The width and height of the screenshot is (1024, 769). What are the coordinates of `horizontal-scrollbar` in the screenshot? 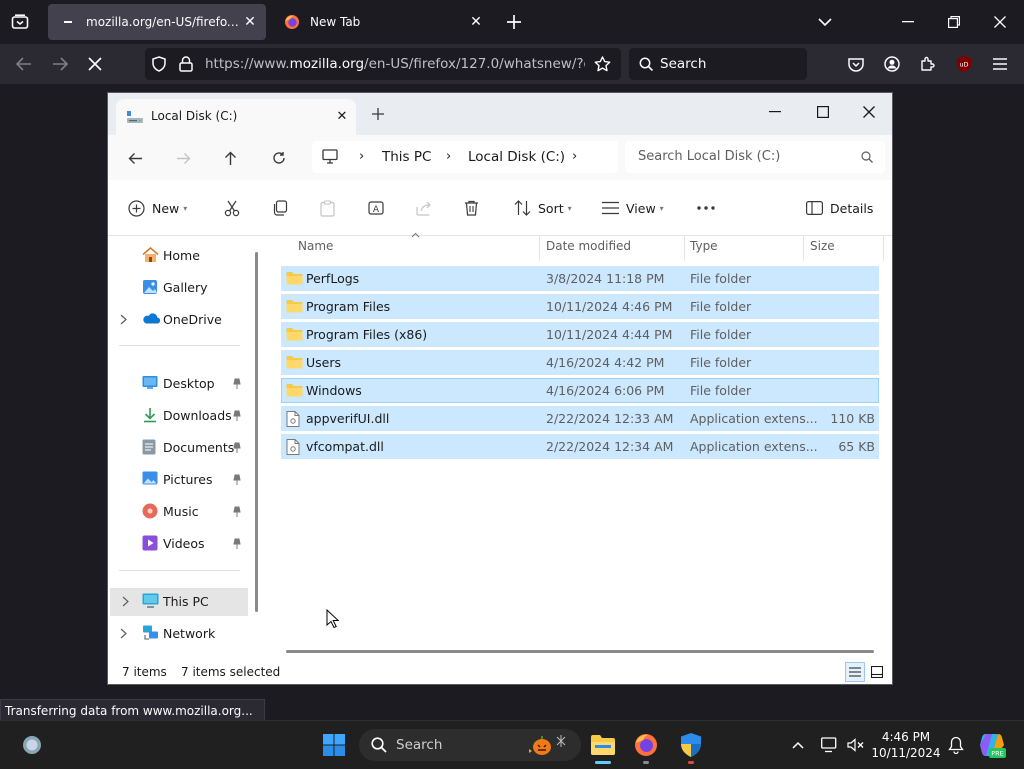 It's located at (580, 651).